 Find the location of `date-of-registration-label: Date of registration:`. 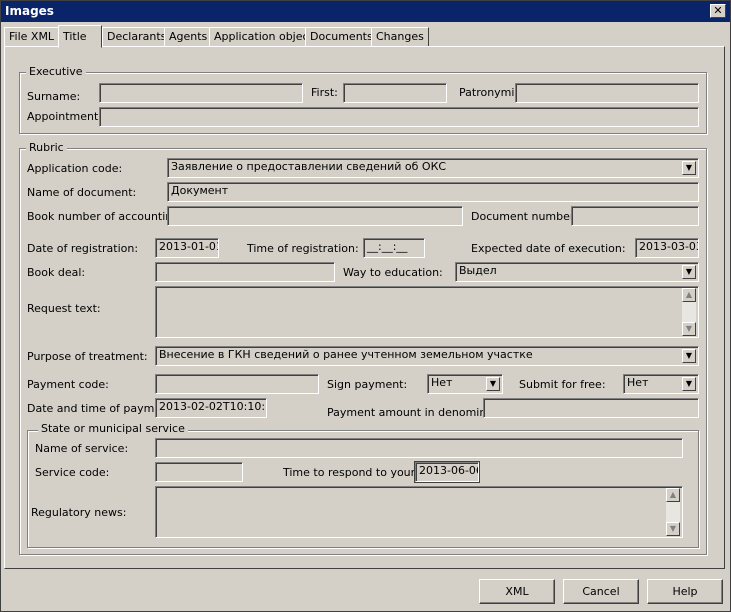

date-of-registration-label: Date of registration: is located at coordinates (83, 248).